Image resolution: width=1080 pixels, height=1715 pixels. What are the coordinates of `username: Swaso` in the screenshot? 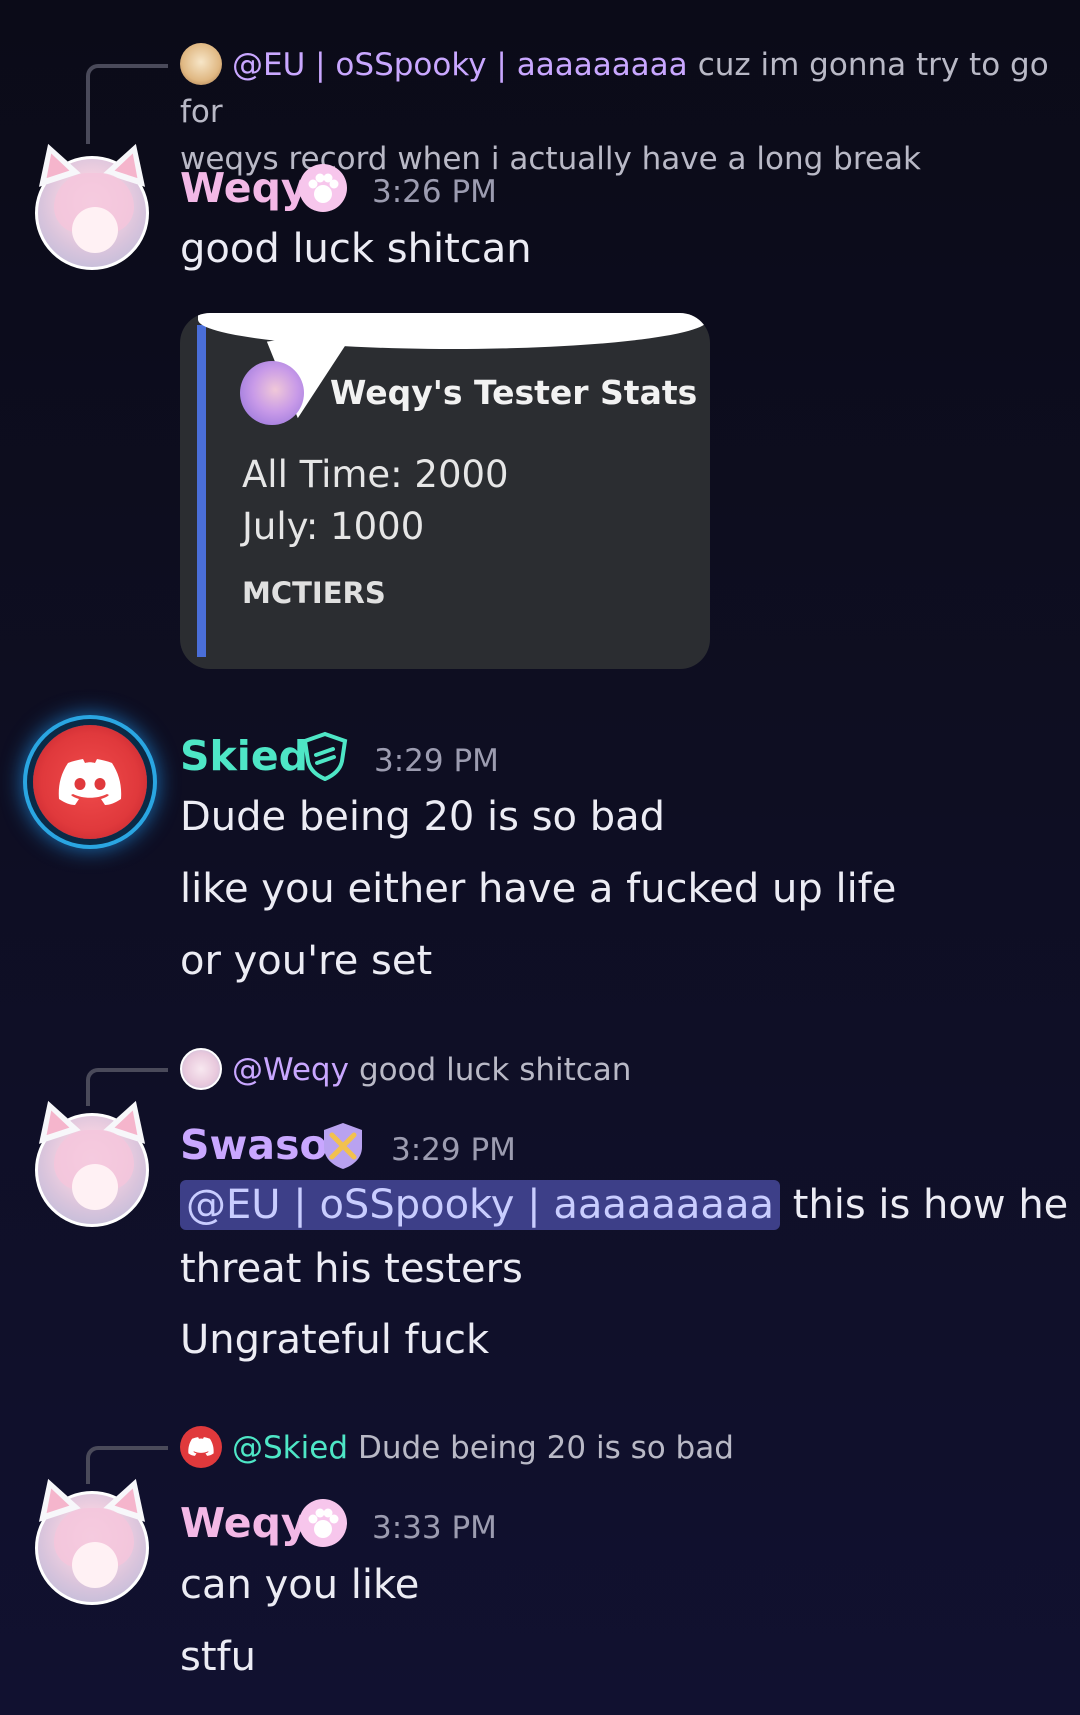 It's located at (254, 1145).